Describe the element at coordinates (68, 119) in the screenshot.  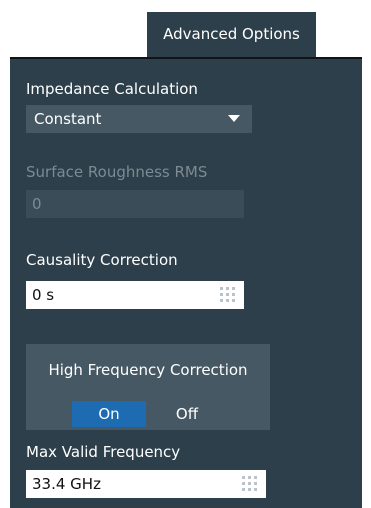
I see `impedance-calculation-value: Constant` at that location.